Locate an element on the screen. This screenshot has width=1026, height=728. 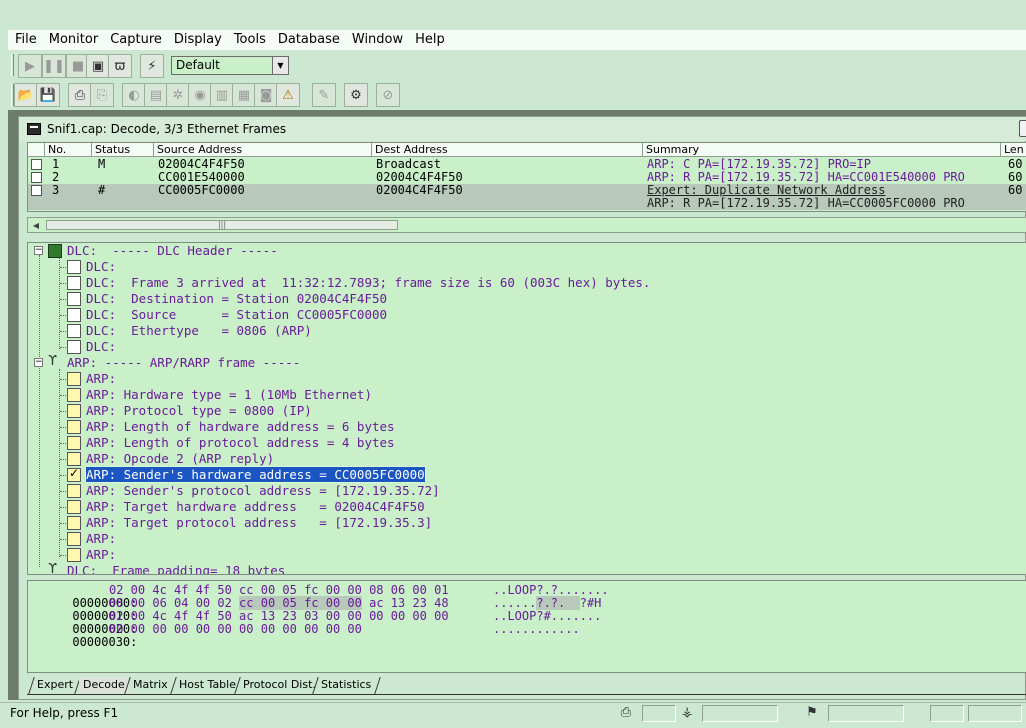
horizontal-scrollbar: ◀ ||| is located at coordinates (526, 225).